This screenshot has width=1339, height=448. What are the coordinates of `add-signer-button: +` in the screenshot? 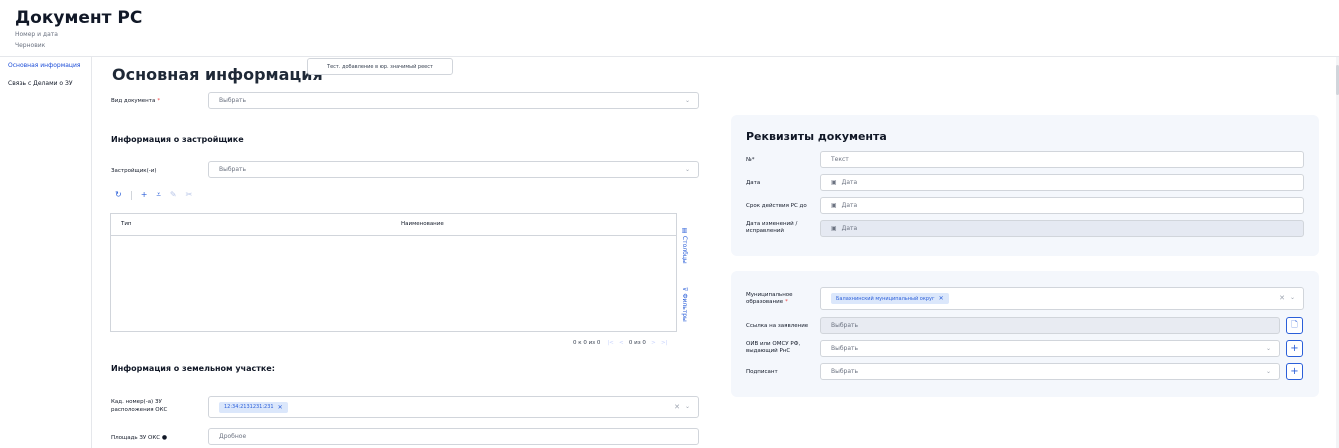 It's located at (1294, 371).